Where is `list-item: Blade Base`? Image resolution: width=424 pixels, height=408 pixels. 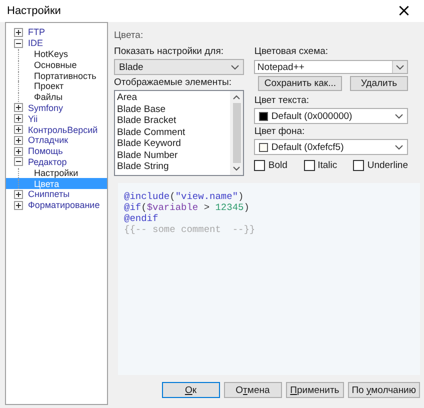 list-item: Blade Base is located at coordinates (173, 109).